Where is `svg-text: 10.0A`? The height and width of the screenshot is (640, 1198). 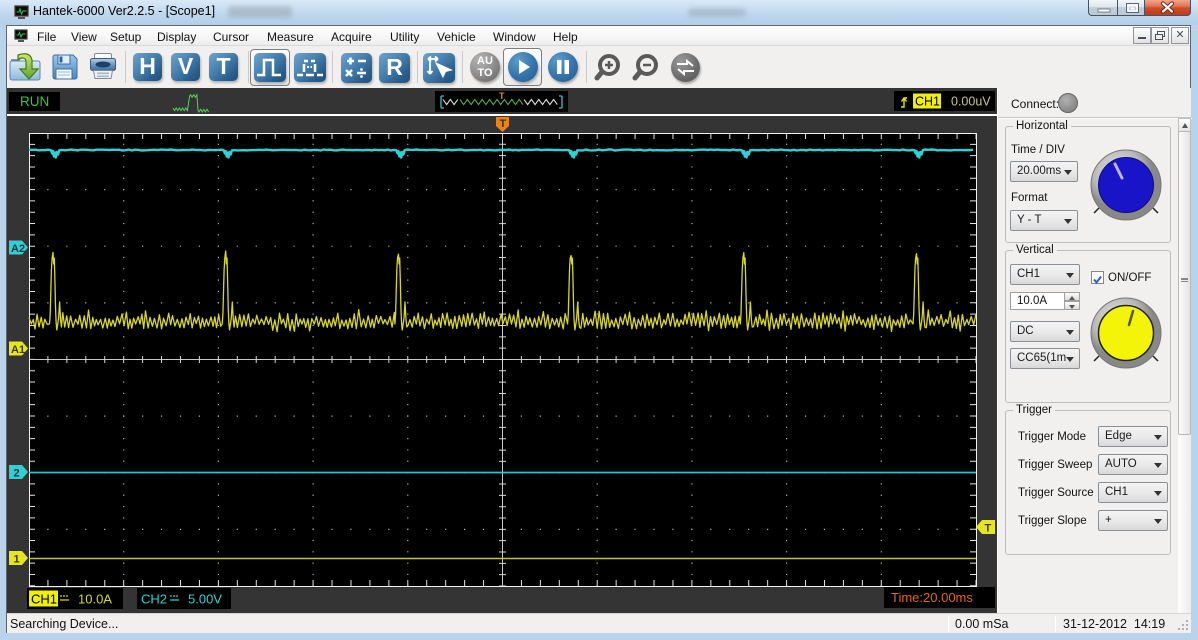 svg-text: 10.0A is located at coordinates (95, 599).